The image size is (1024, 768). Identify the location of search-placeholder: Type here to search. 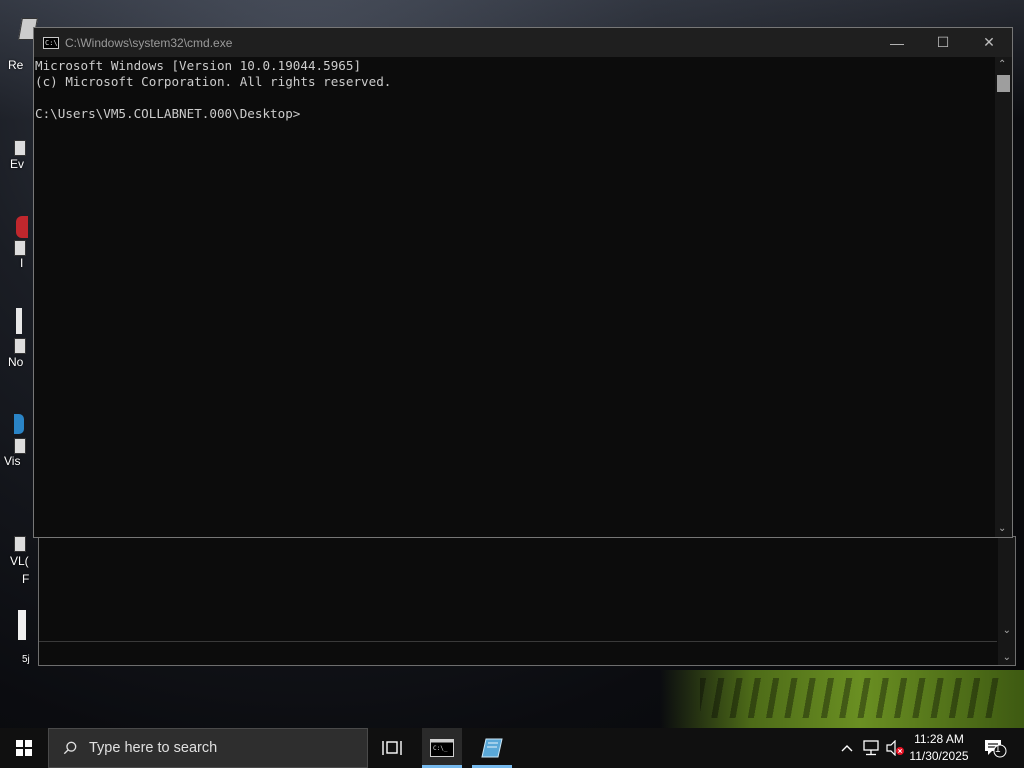
(153, 748).